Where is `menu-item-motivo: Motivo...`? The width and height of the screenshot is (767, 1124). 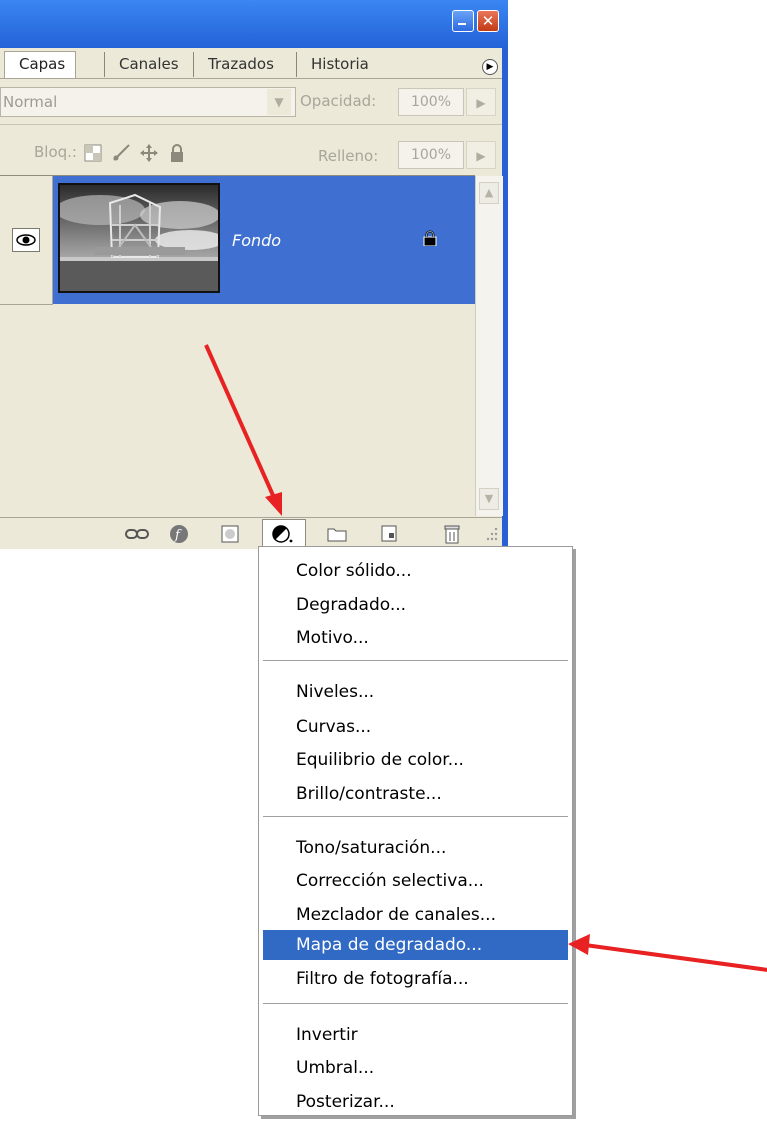
menu-item-motivo: Motivo... is located at coordinates (415, 638).